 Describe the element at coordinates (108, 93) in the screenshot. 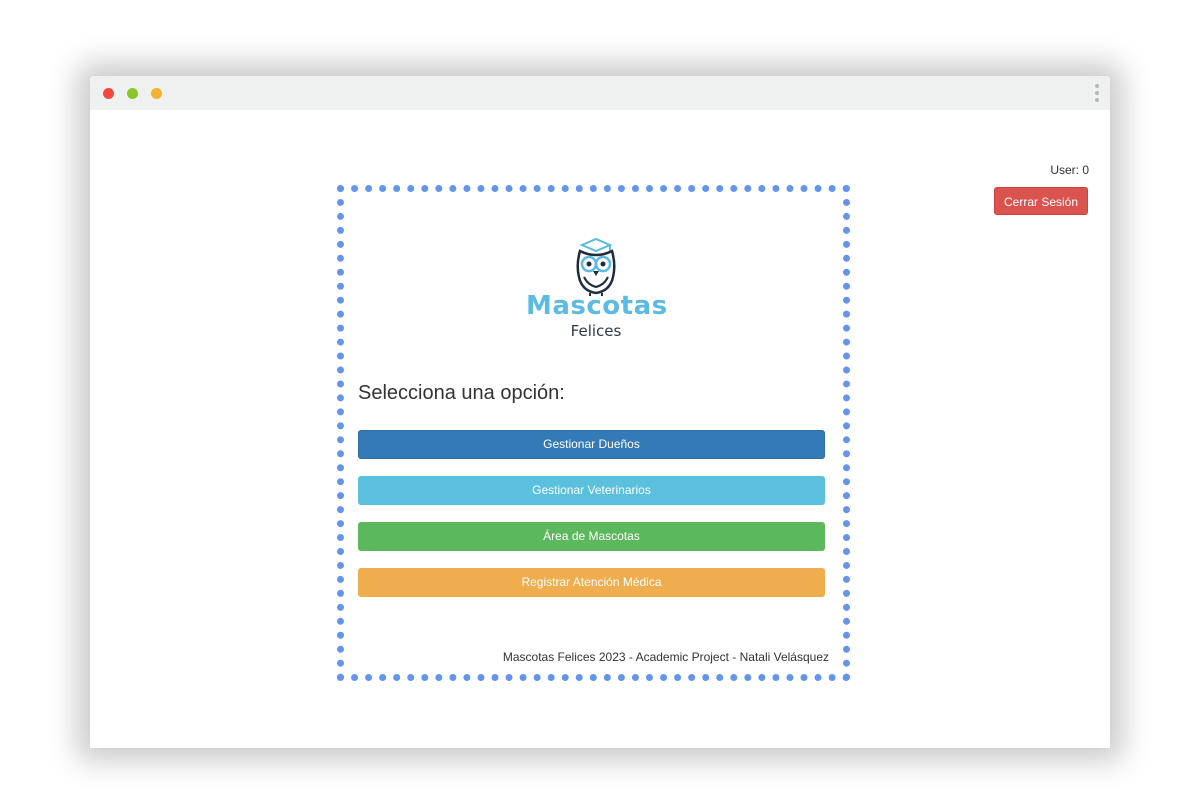

I see `close-window-icon` at that location.